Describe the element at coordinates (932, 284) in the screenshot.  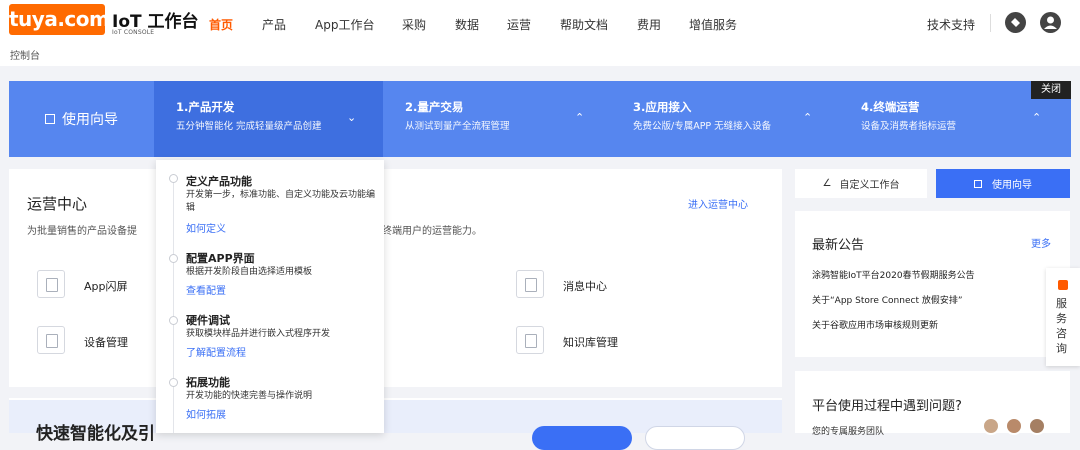
I see `announcement-card` at that location.